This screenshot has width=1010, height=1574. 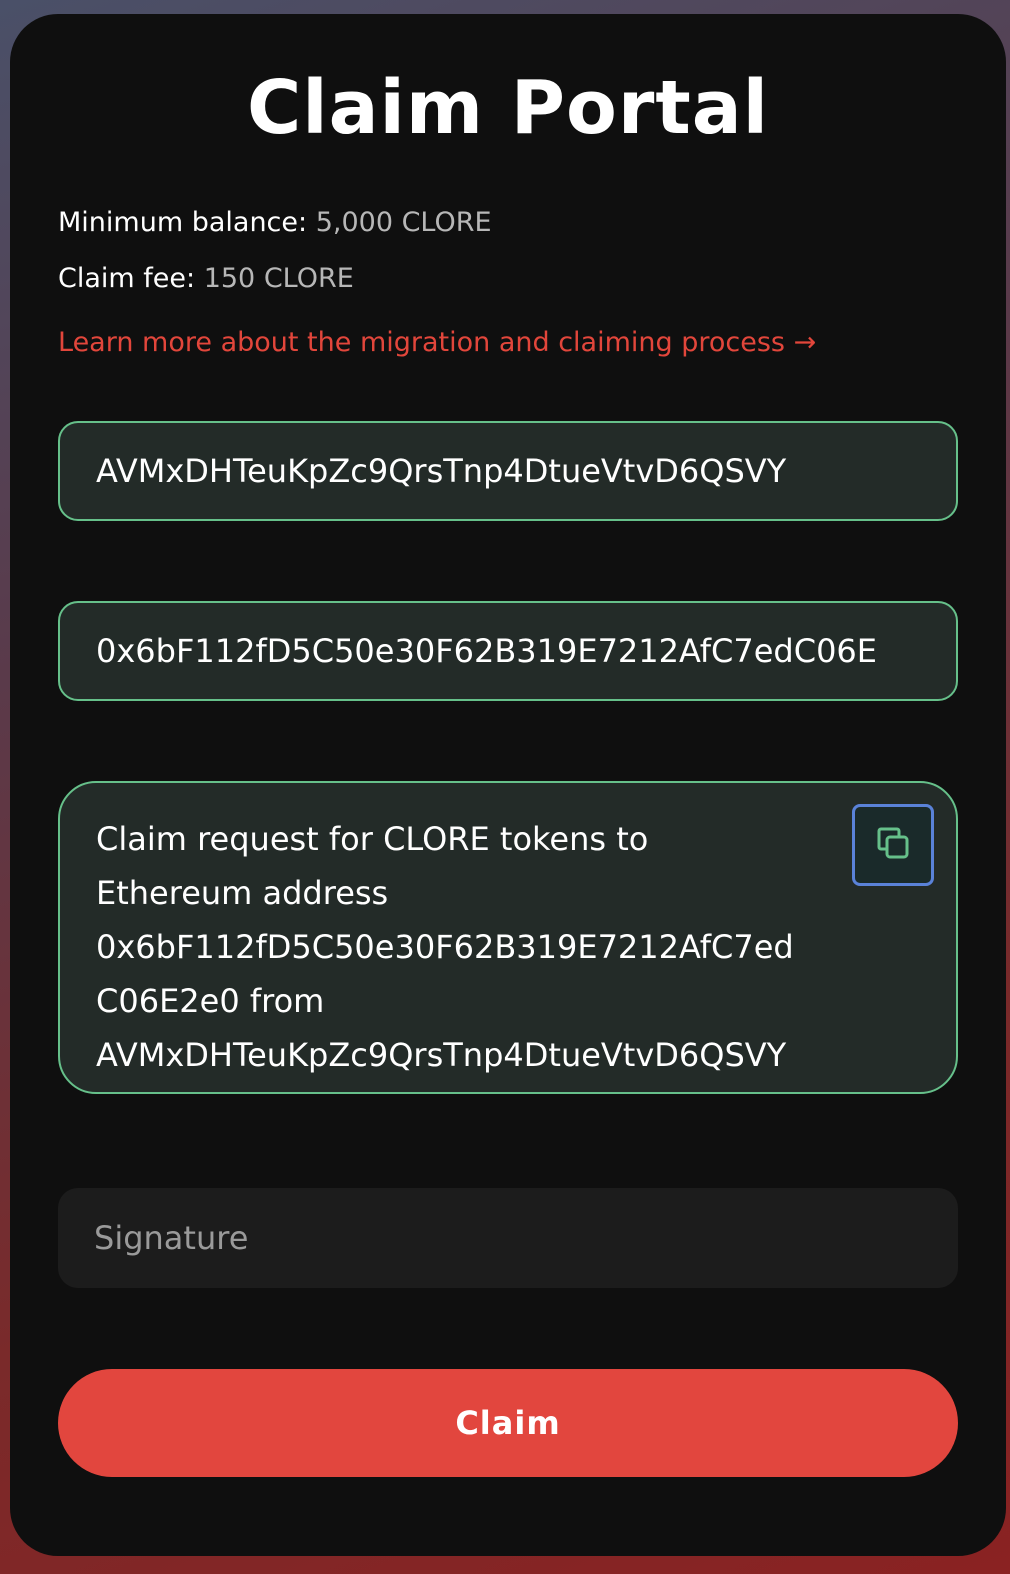 I want to click on message-line: Ethereum address, so click(x=242, y=893).